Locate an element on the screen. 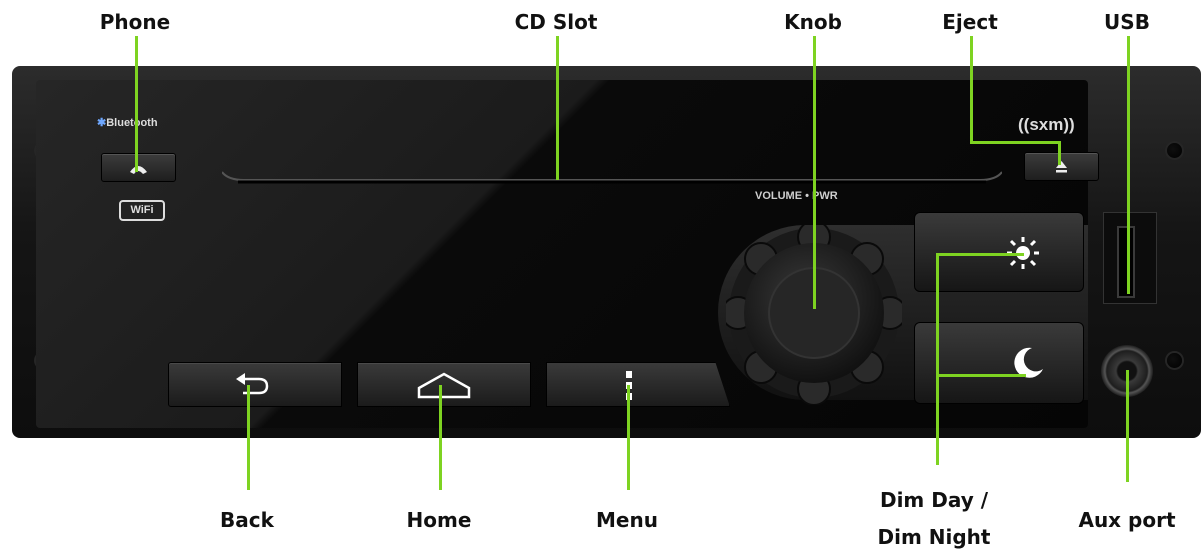 The height and width of the screenshot is (558, 1201). dim-leader-line is located at coordinates (937, 359).